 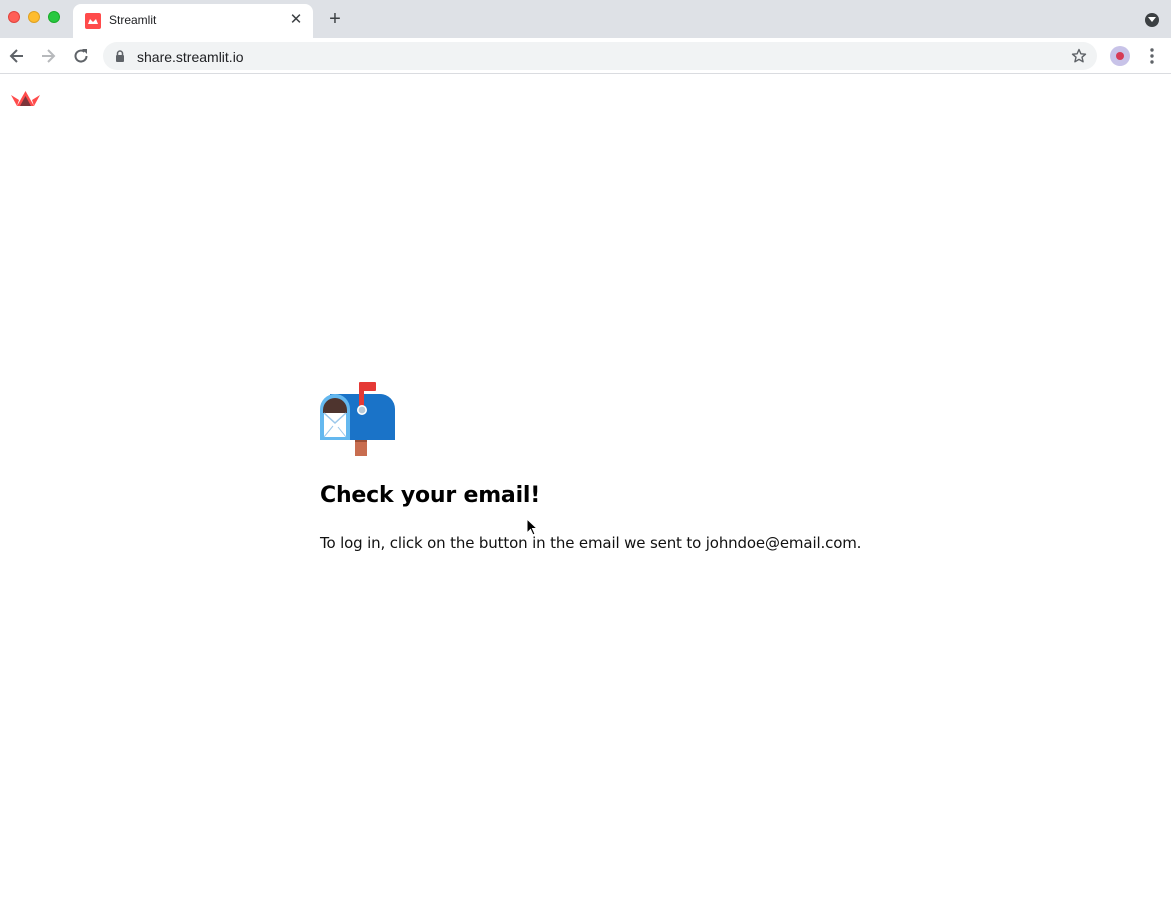 I want to click on browser-toolbar: share.streamlit.io, so click(x=585, y=56).